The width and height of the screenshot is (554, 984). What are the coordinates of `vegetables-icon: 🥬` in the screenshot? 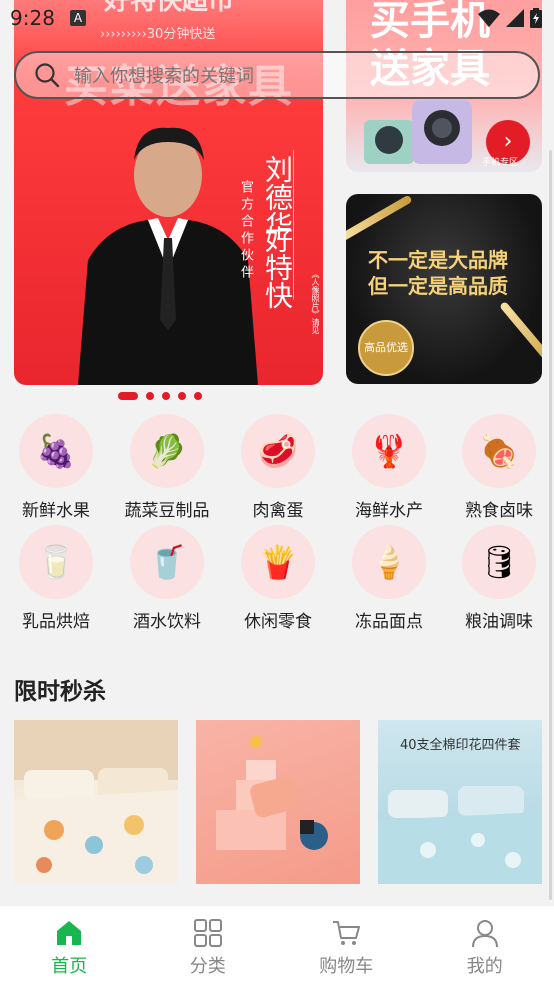 It's located at (167, 451).